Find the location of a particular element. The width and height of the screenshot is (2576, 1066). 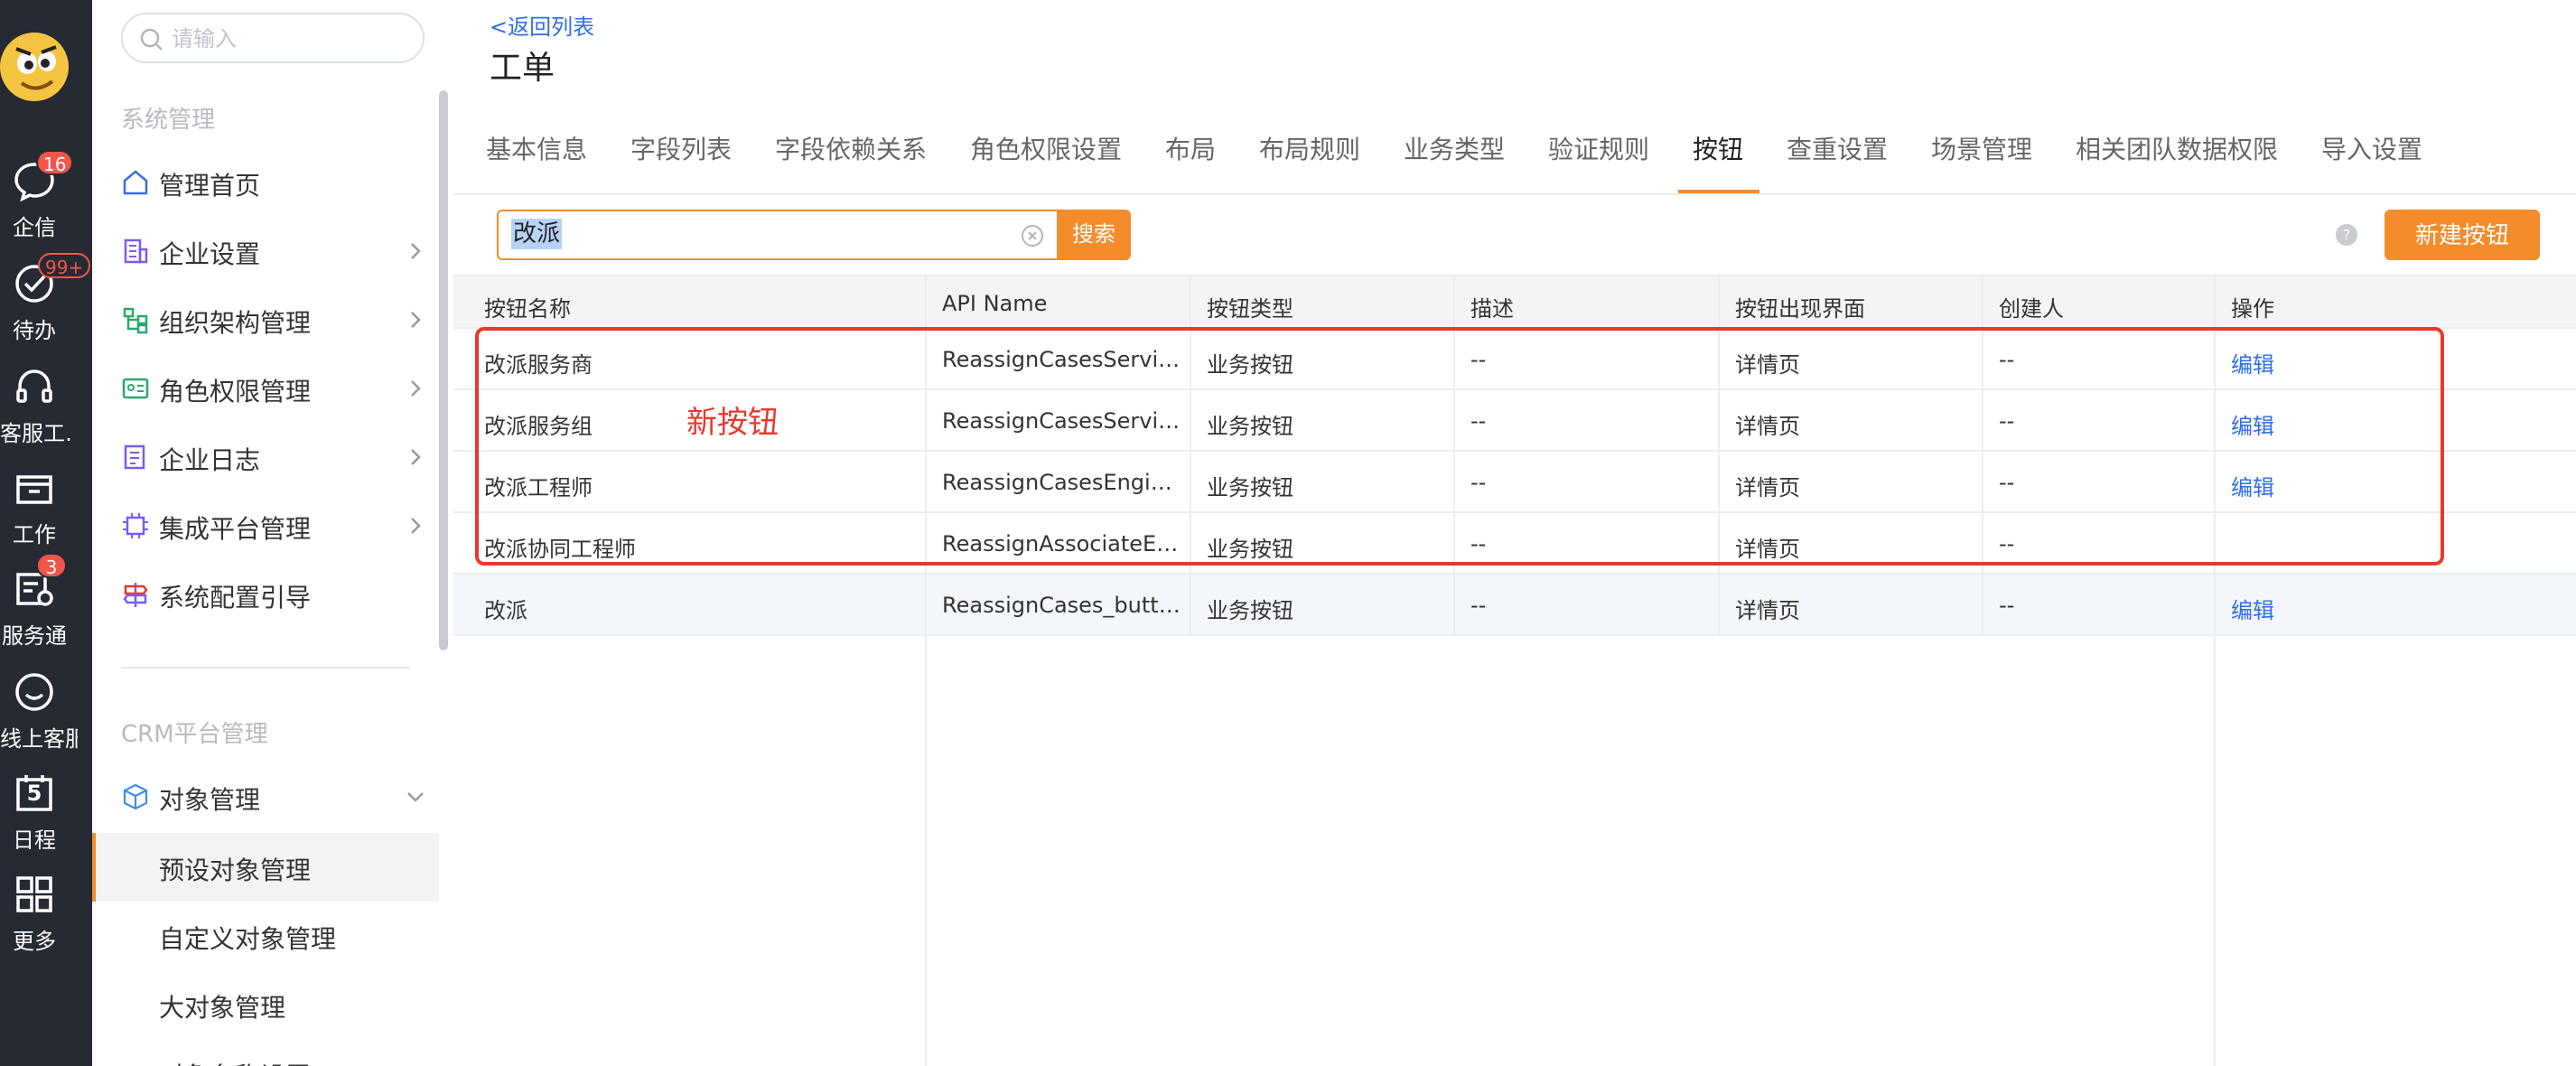

cell-button-name: 改派协同工程师 is located at coordinates (560, 549).